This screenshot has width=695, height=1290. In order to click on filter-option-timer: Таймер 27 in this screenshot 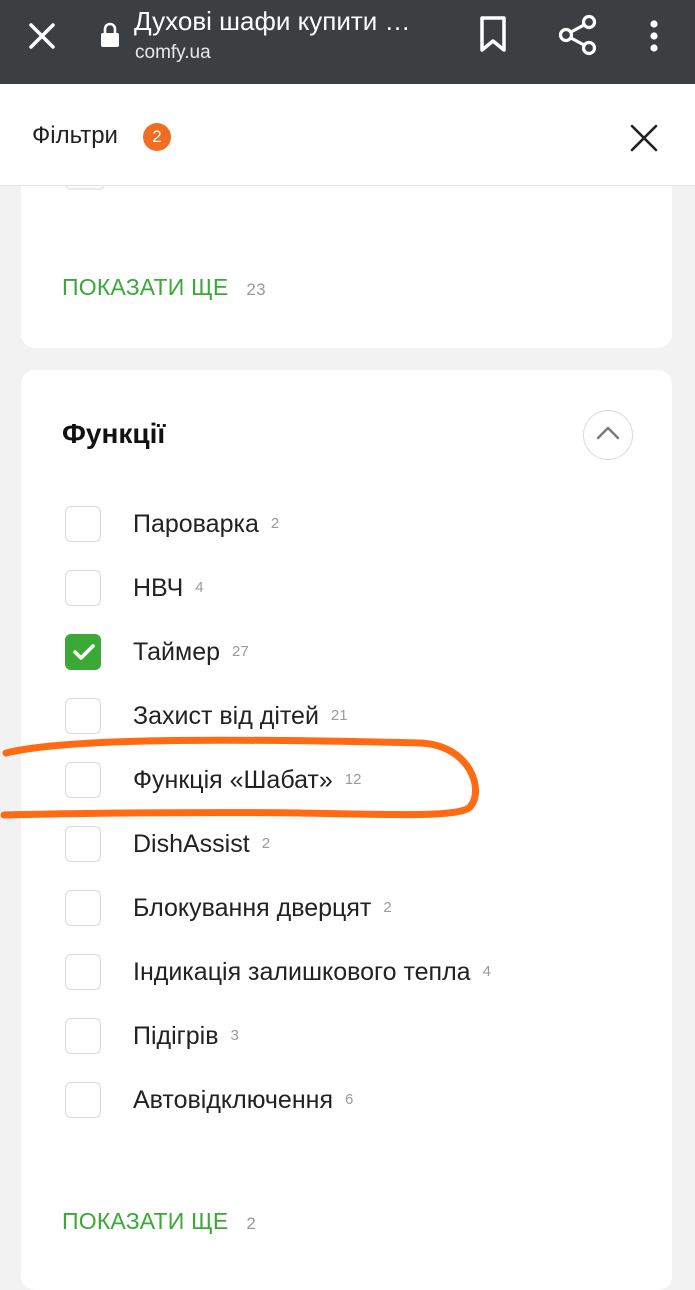, I will do `click(345, 654)`.